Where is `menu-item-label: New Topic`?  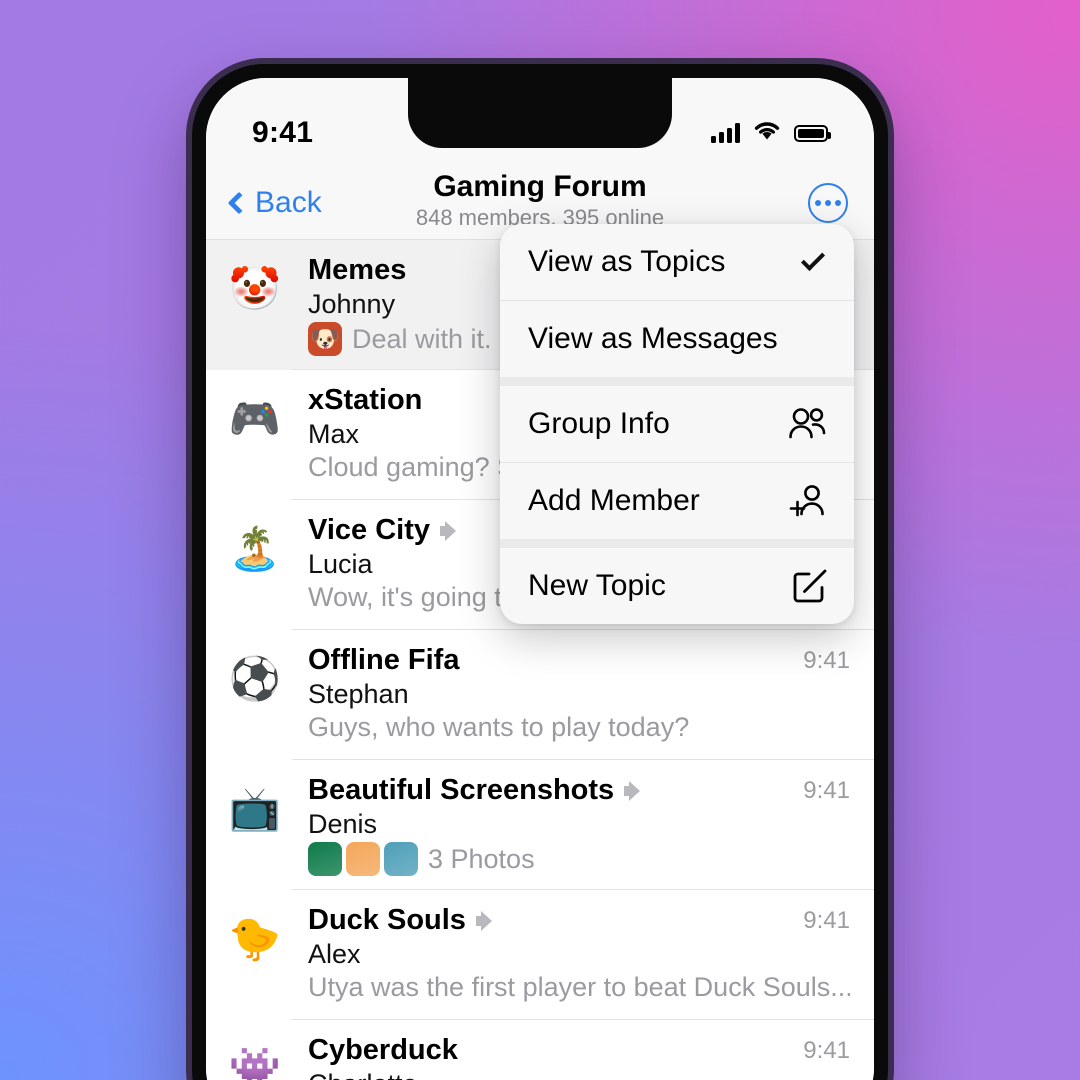 menu-item-label: New Topic is located at coordinates (597, 585).